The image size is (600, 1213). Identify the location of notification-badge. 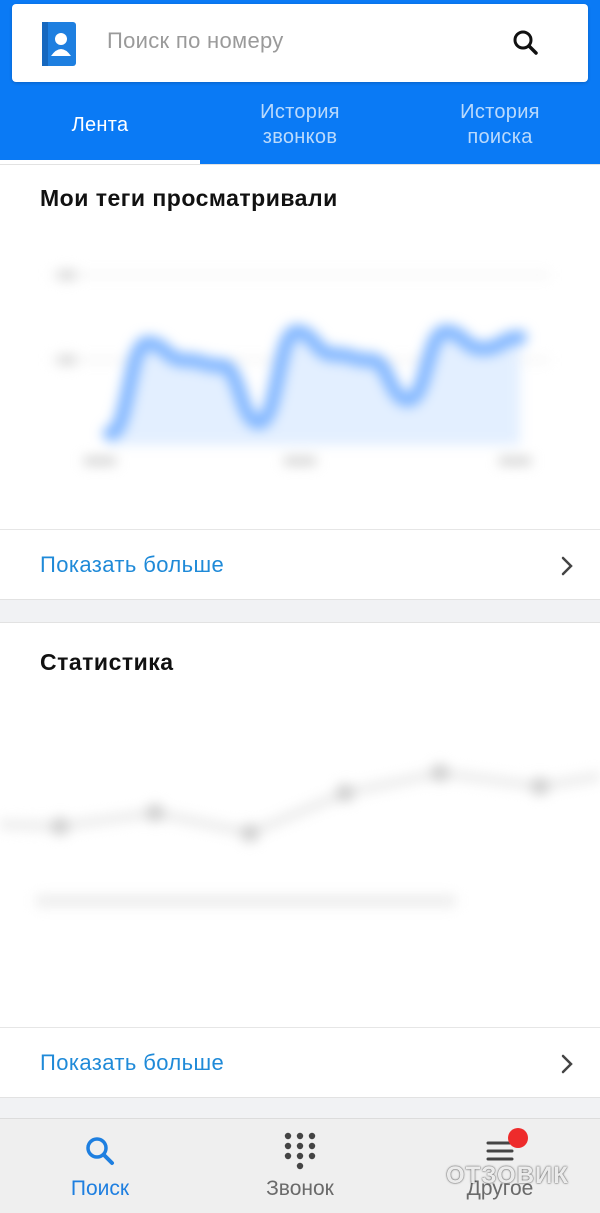
(518, 1138).